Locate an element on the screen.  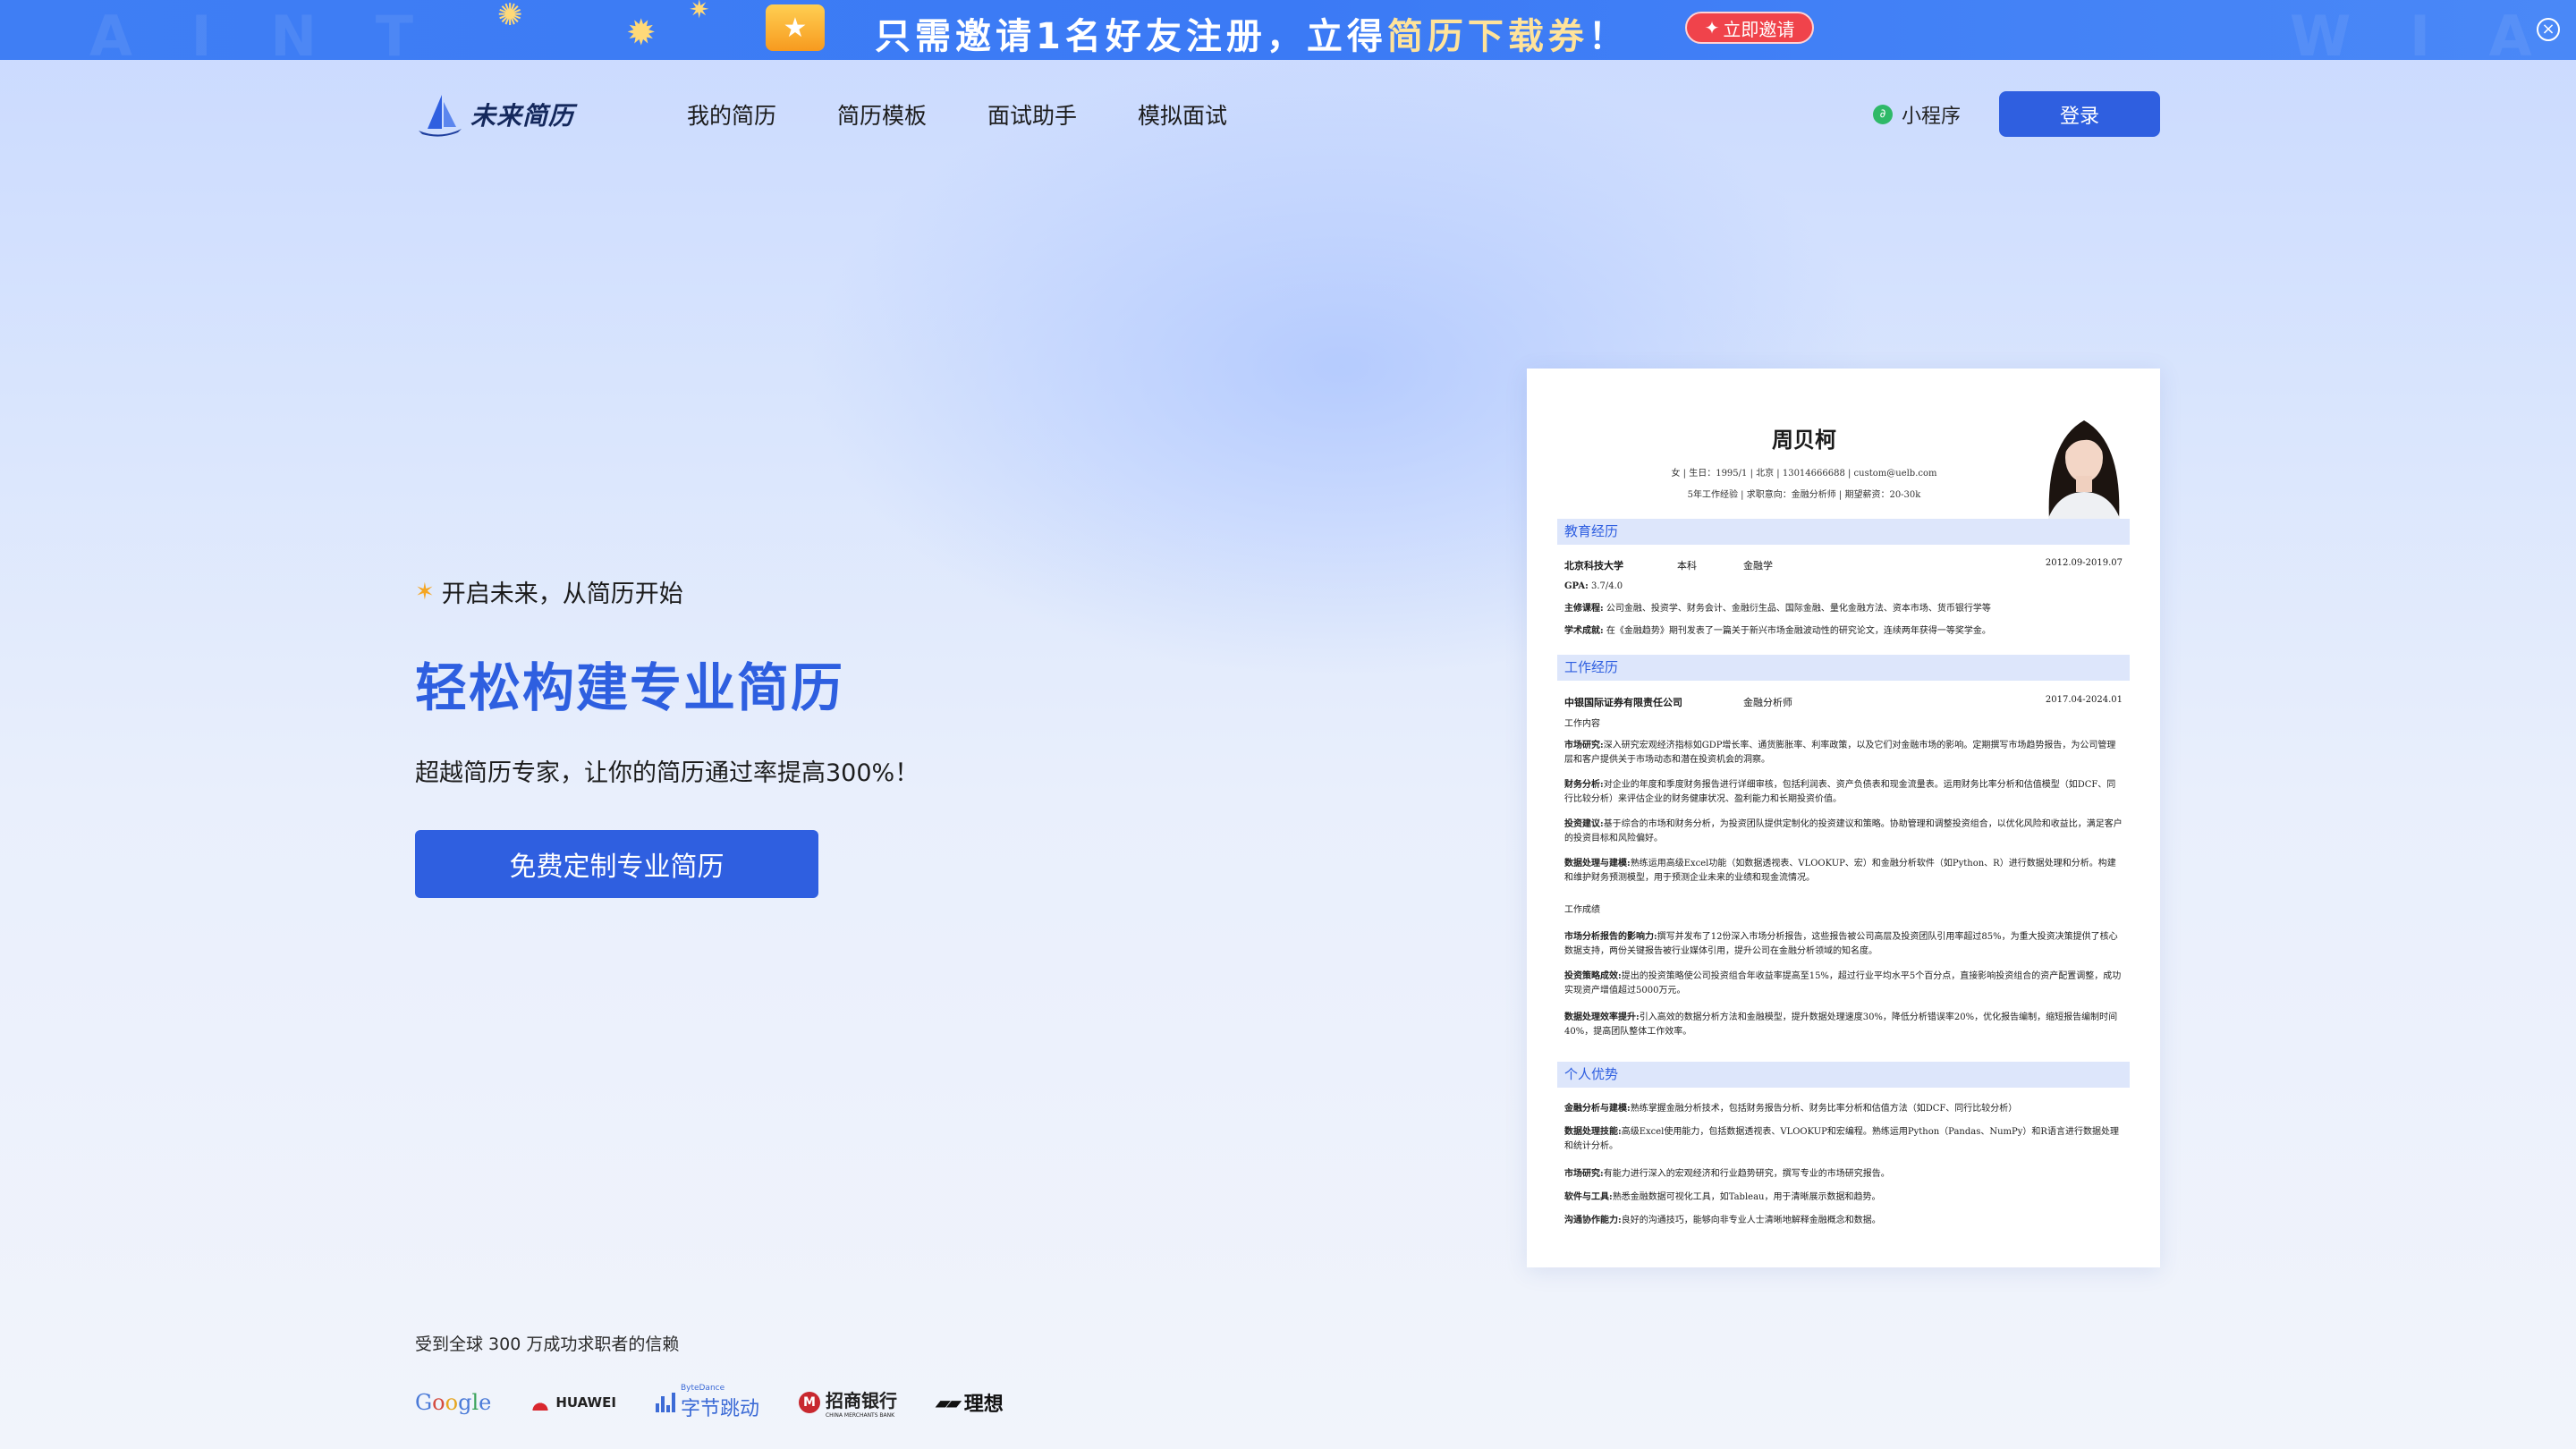
promo-text: 只需邀请1名好友注册，立得简历下载券！ is located at coordinates (1252, 36).